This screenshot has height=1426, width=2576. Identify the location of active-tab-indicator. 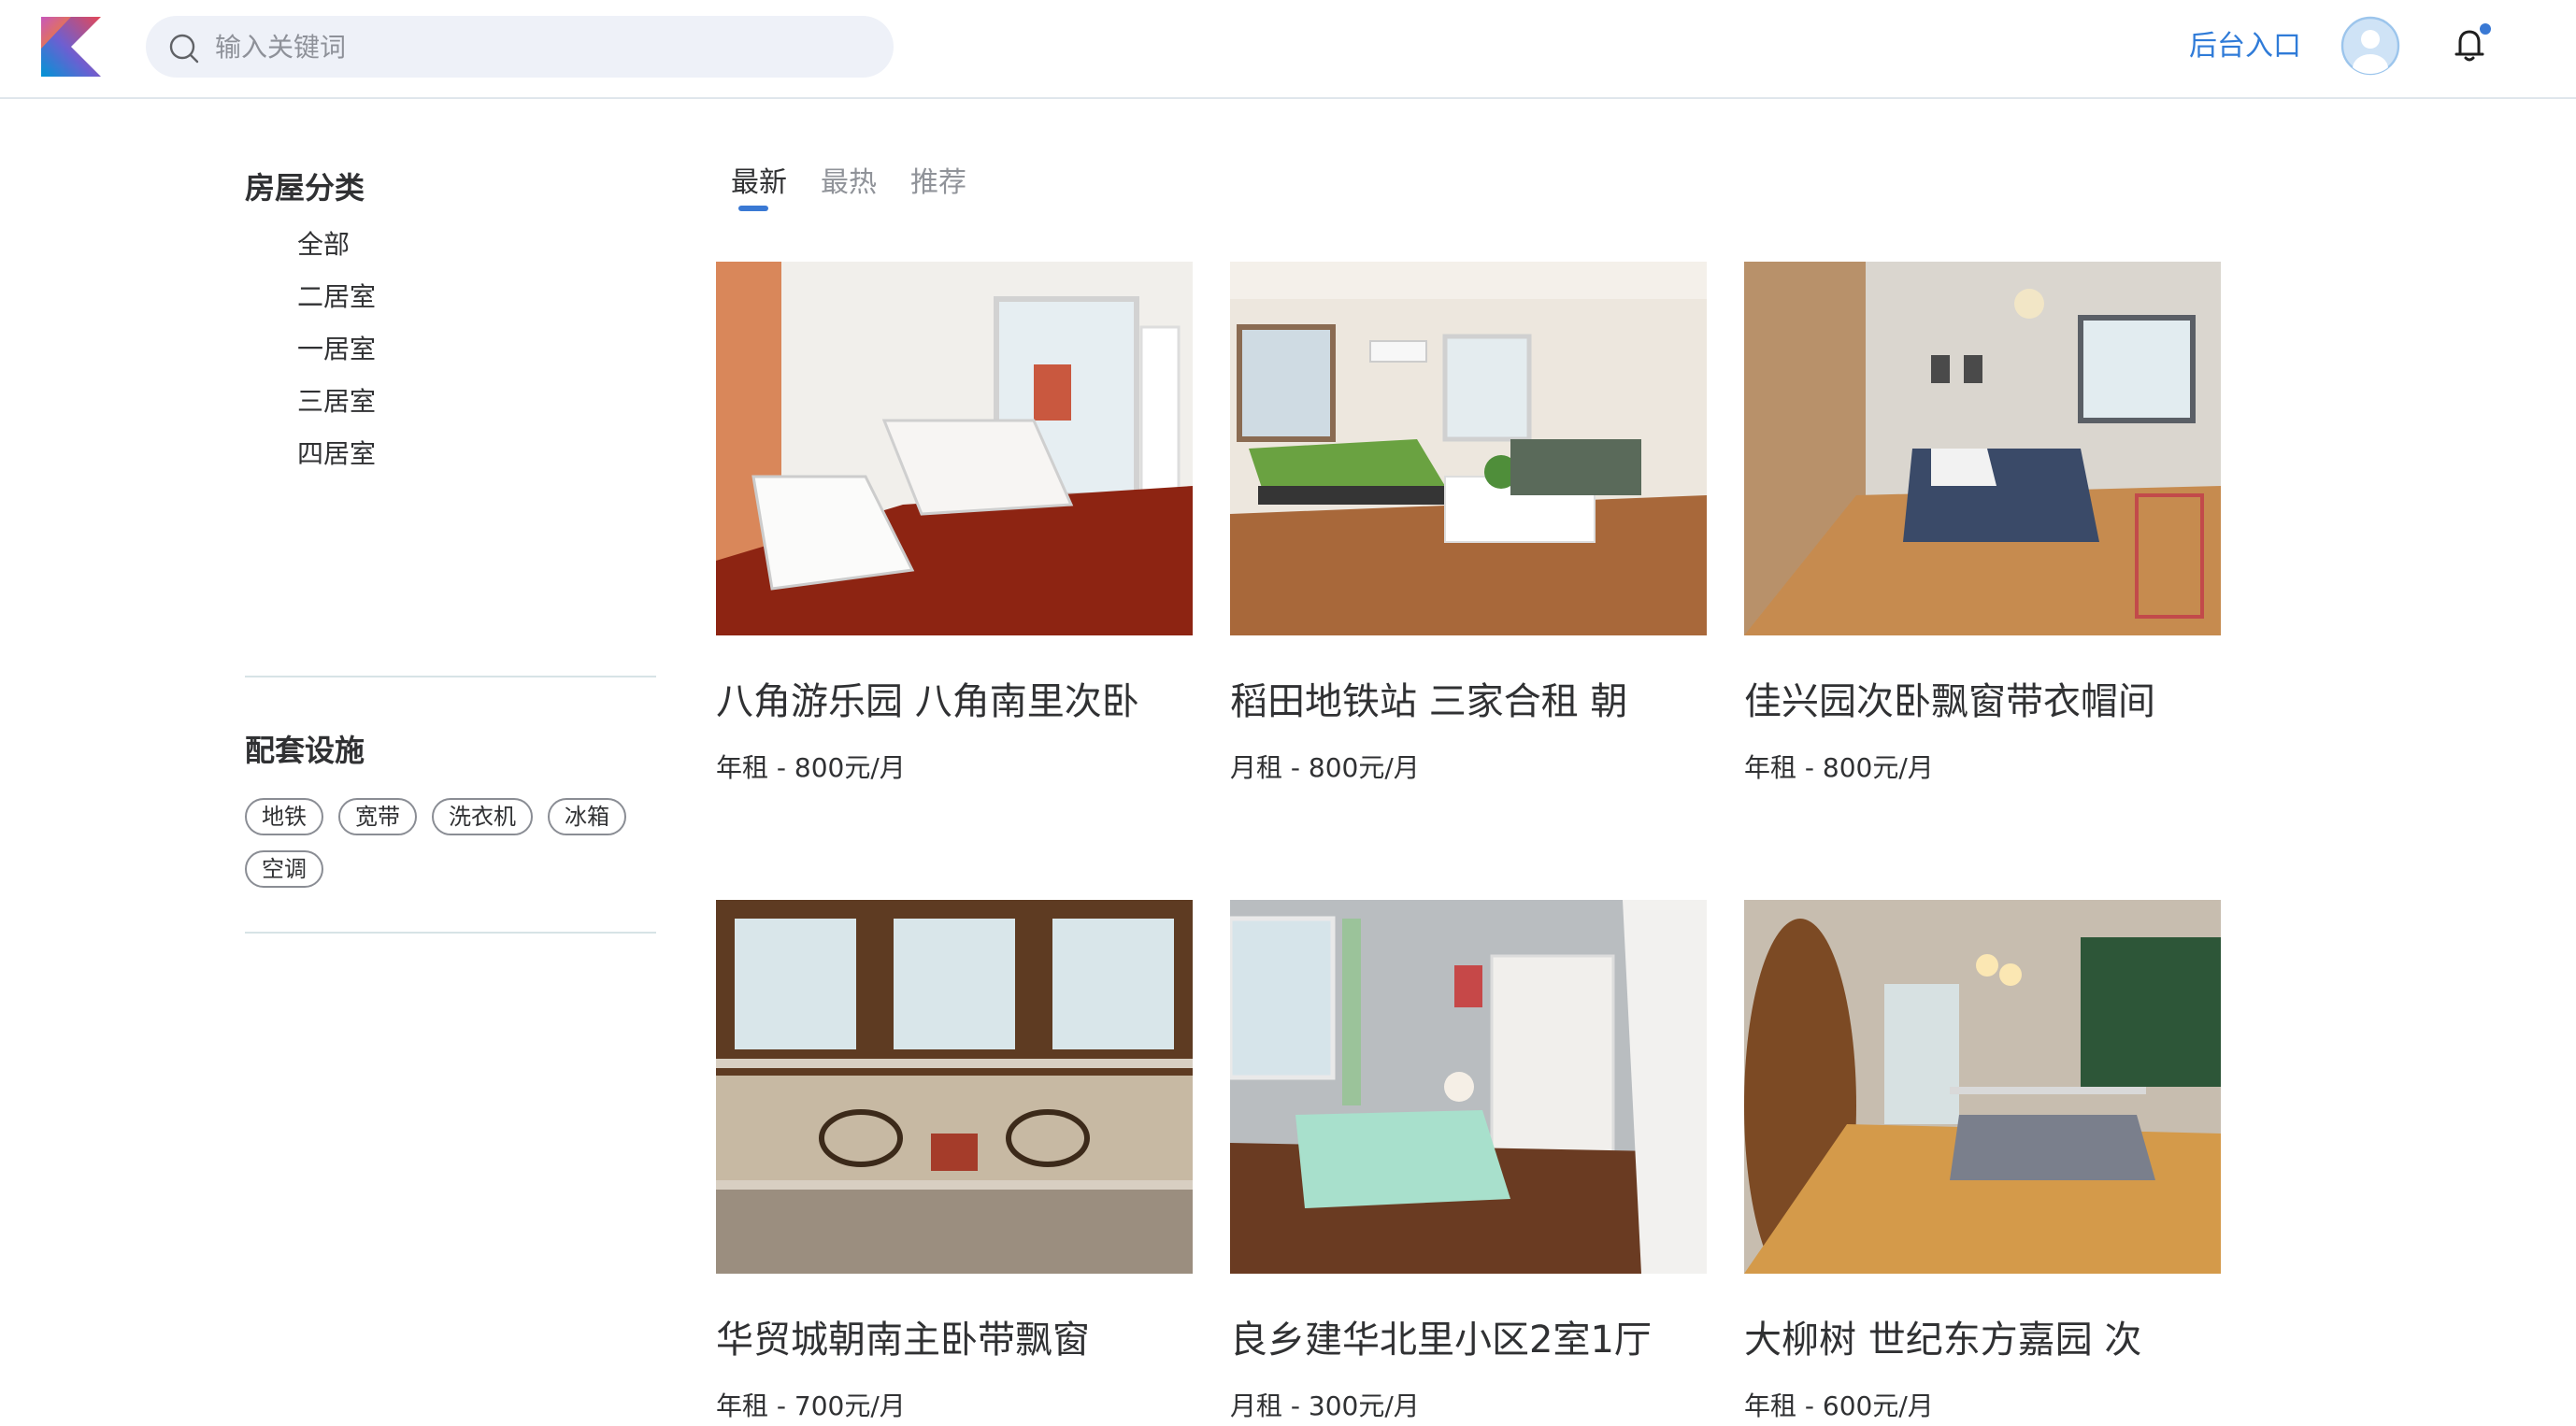
(753, 209).